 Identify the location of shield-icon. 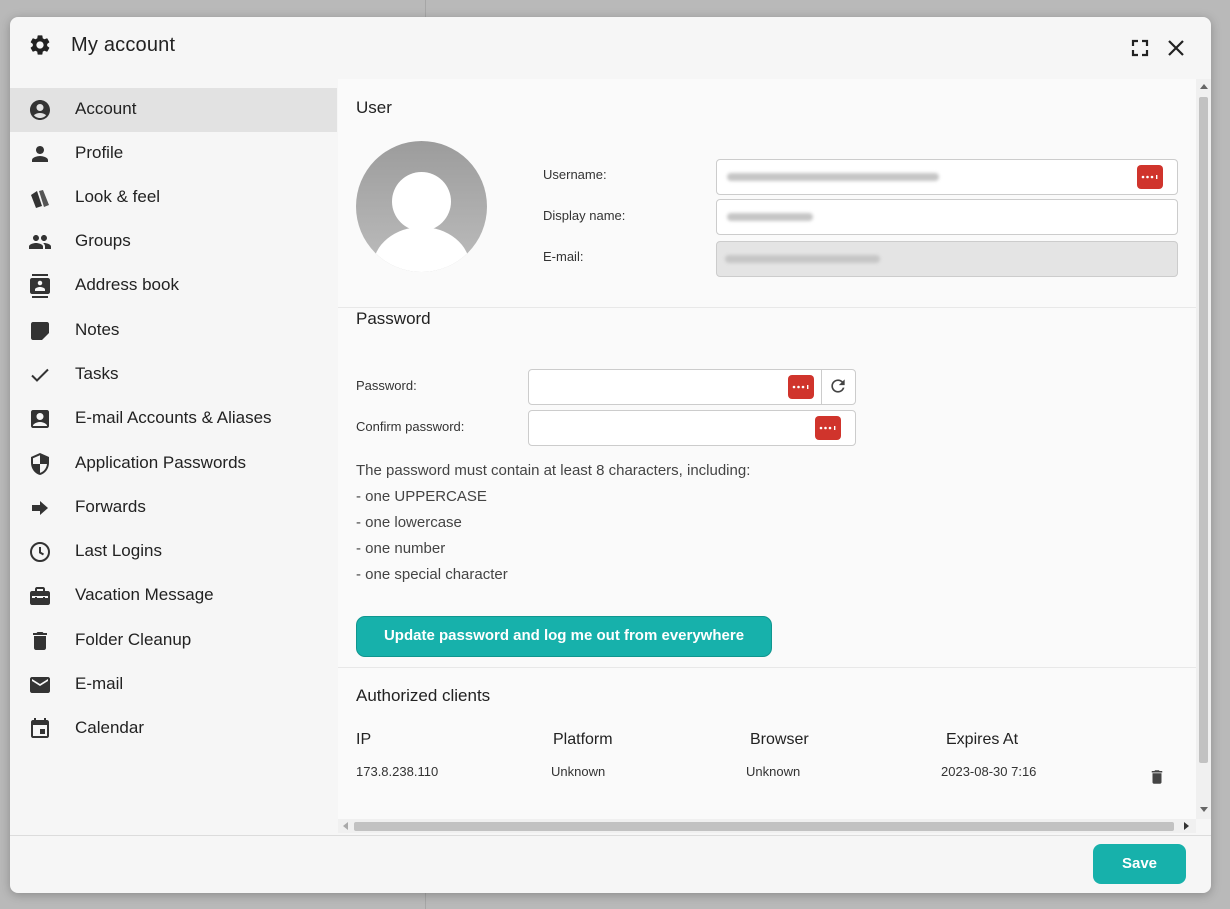
(40, 464).